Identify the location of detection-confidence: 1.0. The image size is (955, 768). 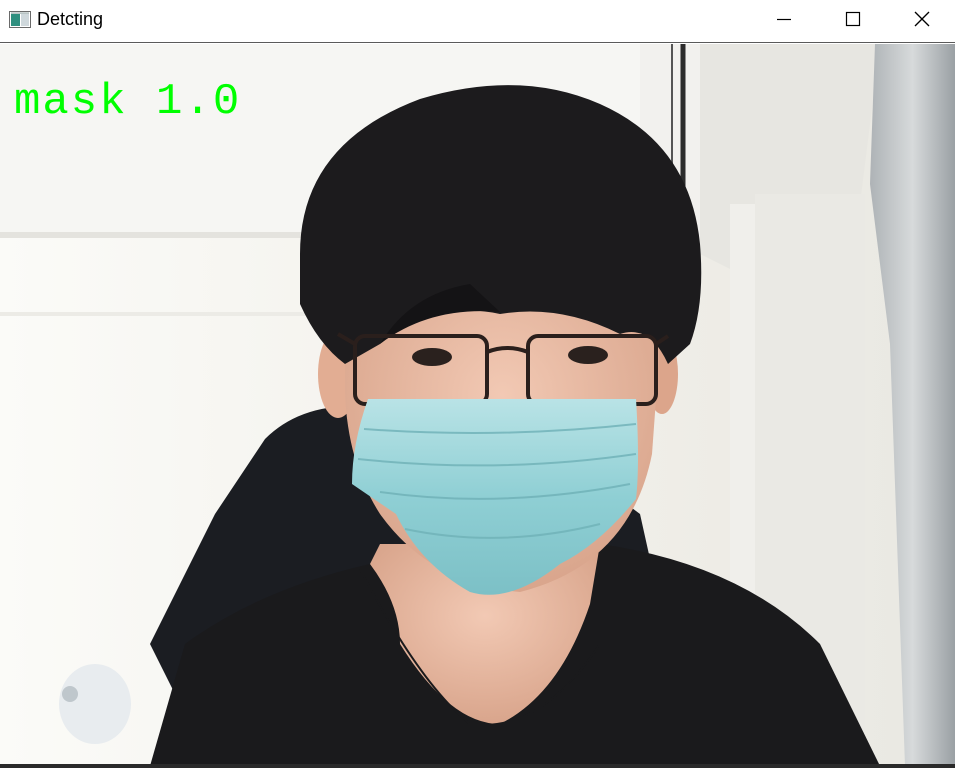
(199, 102).